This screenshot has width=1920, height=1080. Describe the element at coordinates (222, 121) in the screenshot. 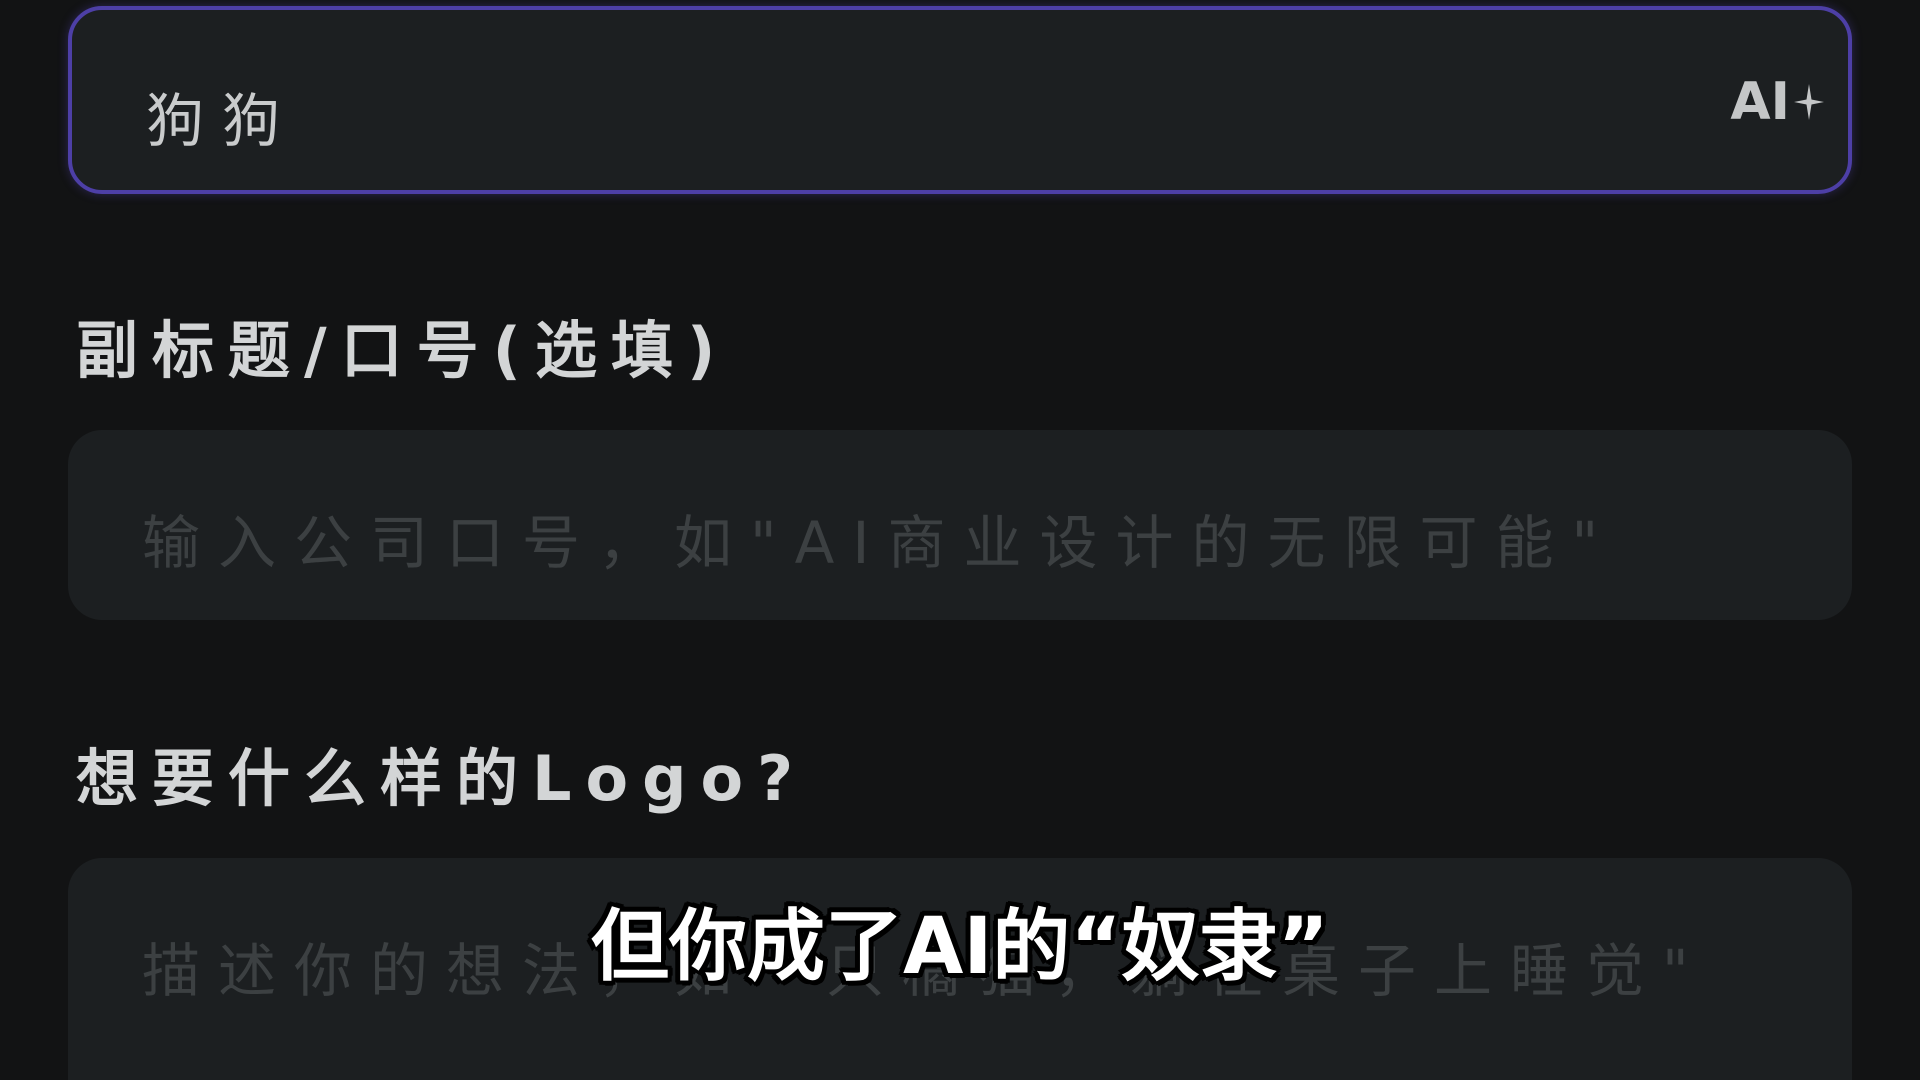

I see `brand-name-value: 狗狗` at that location.